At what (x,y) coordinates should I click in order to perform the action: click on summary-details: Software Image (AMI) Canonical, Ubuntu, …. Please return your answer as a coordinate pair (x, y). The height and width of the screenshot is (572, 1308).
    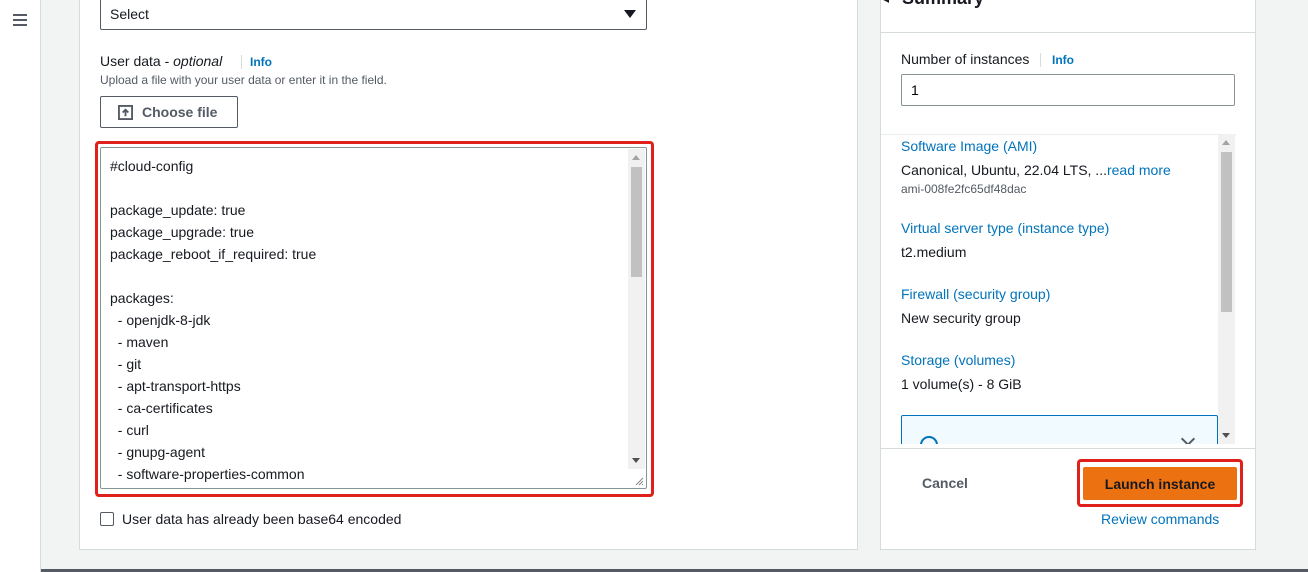
    Looking at the image, I should click on (1058, 289).